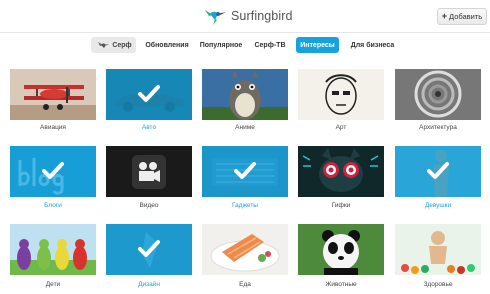 The width and height of the screenshot is (490, 294). I want to click on healthy-food-image, so click(438, 249).